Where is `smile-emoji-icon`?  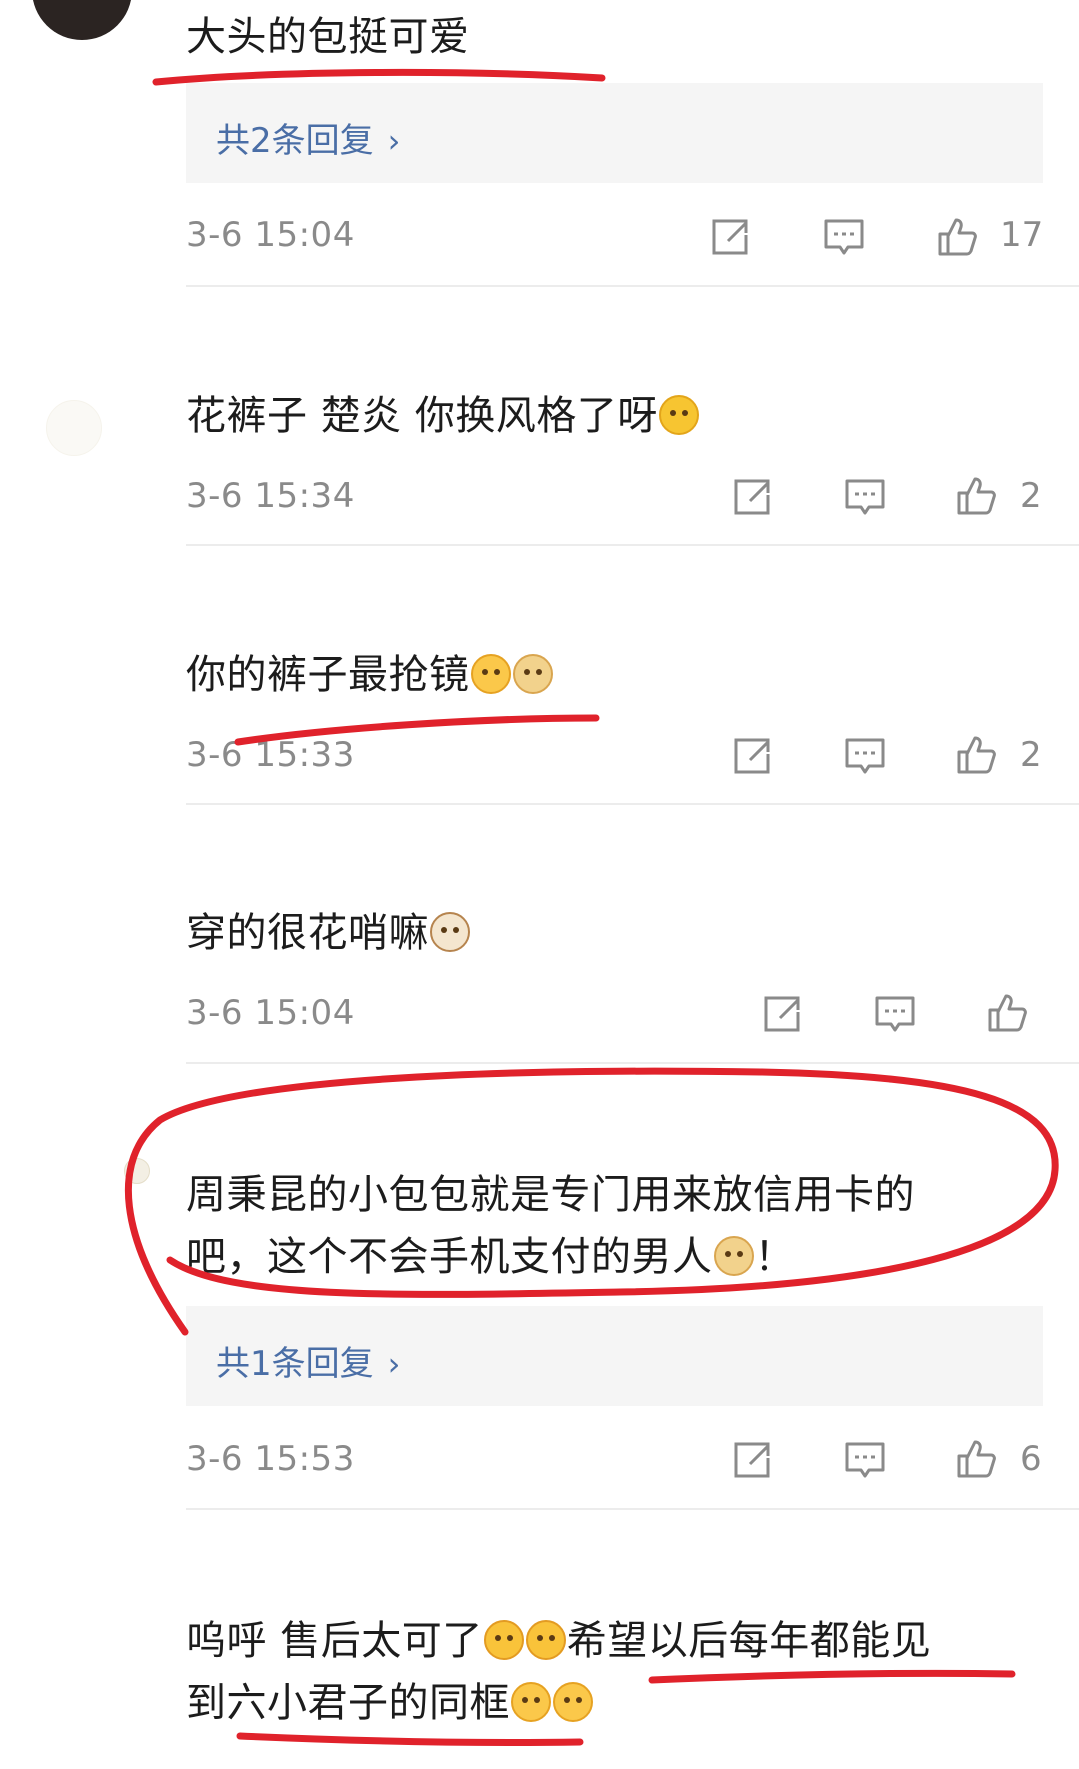 smile-emoji-icon is located at coordinates (678, 415).